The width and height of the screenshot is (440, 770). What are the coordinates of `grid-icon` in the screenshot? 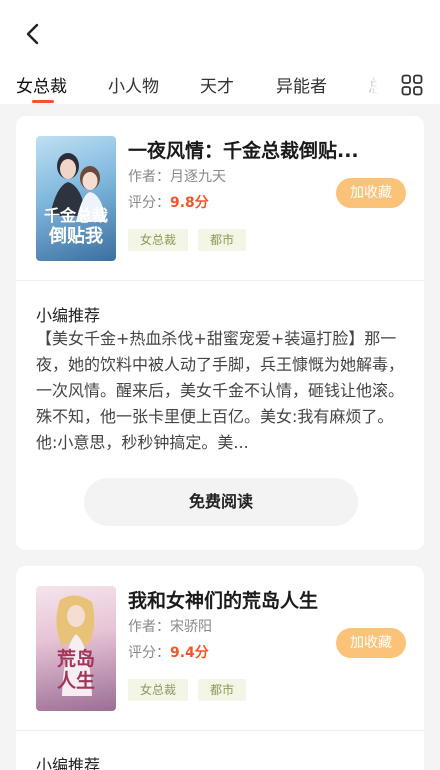 It's located at (412, 85).